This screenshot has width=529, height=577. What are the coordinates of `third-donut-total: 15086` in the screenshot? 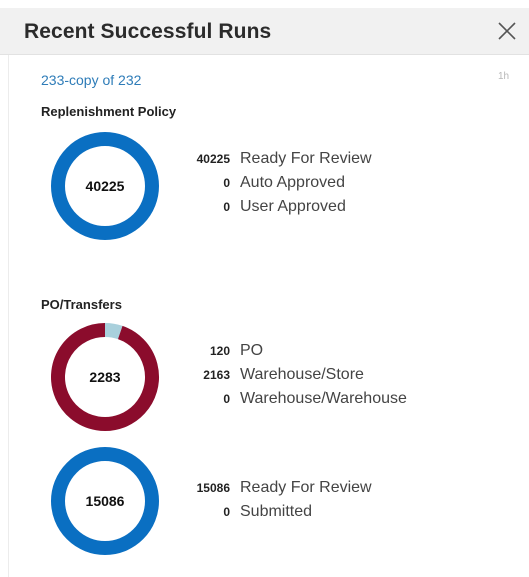 It's located at (105, 501).